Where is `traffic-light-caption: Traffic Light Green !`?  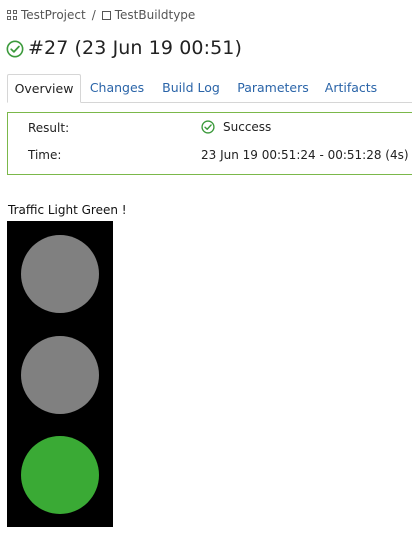 traffic-light-caption: Traffic Light Green ! is located at coordinates (67, 210).